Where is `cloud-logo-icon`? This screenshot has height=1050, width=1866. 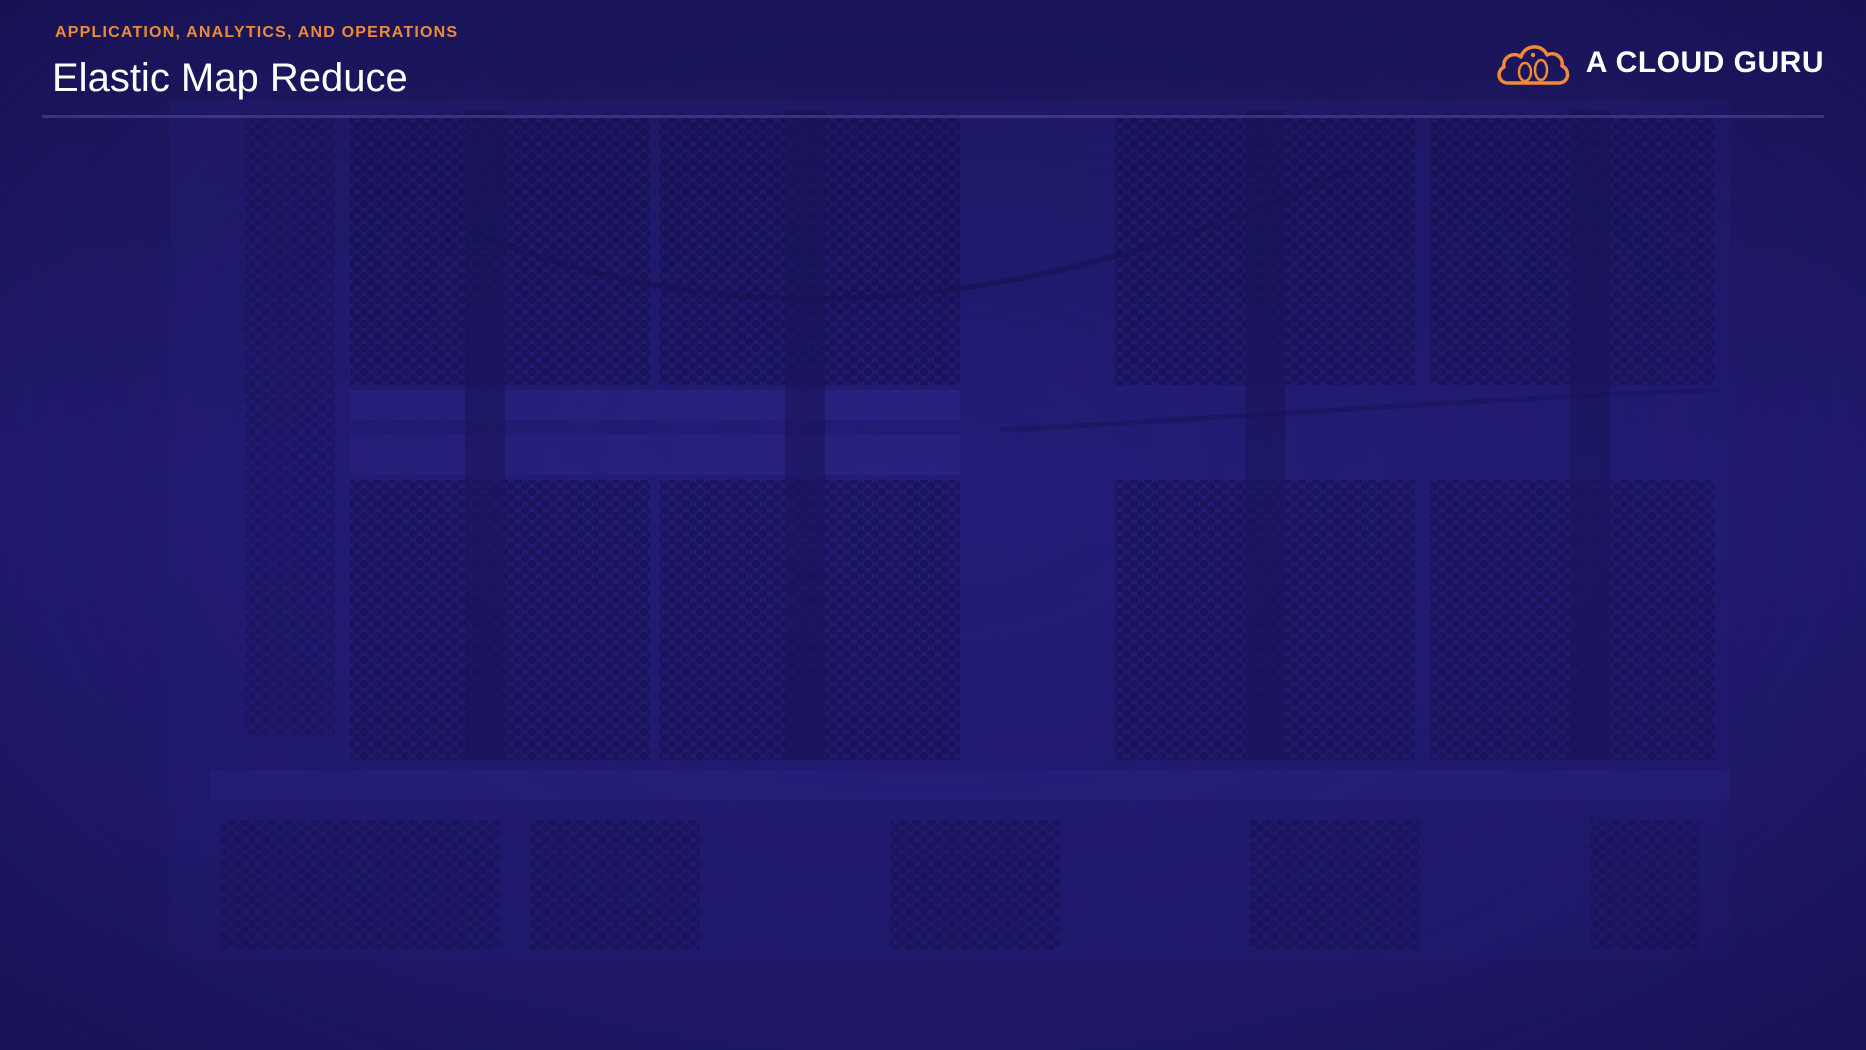
cloud-logo-icon is located at coordinates (1533, 65).